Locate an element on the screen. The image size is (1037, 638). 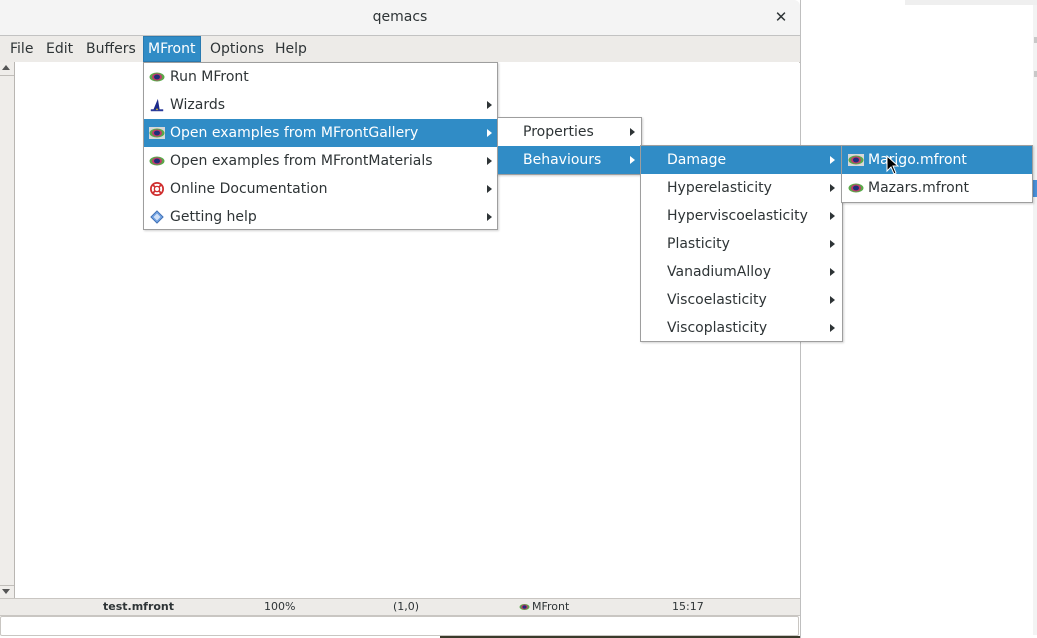
mfrontgallery-submenu: Properties Behaviours is located at coordinates (569, 146).